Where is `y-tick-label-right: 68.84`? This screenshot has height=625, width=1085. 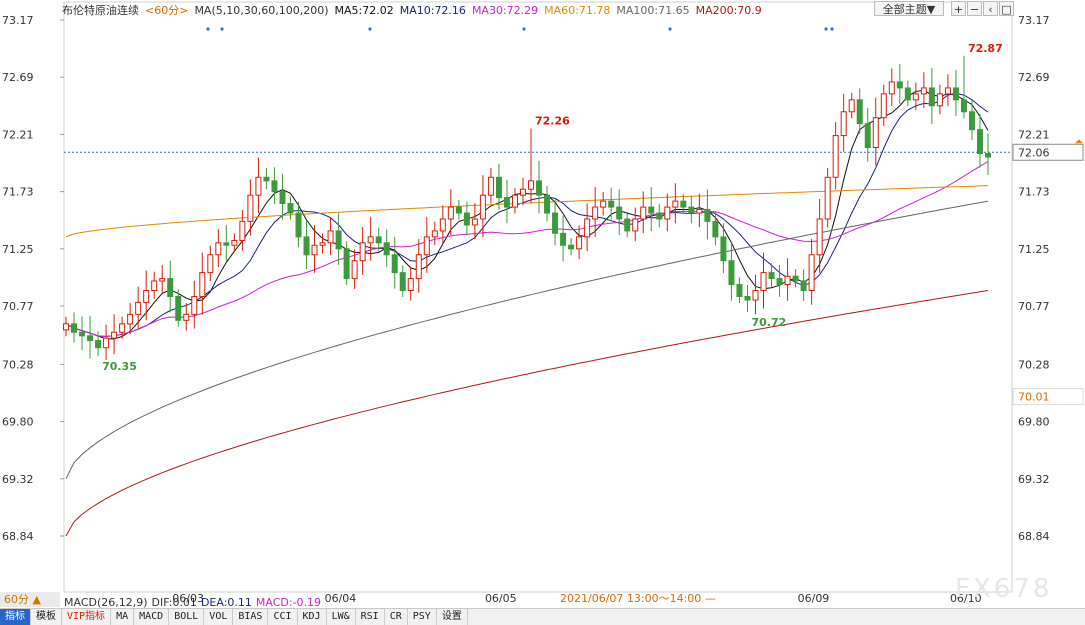 y-tick-label-right: 68.84 is located at coordinates (1034, 536).